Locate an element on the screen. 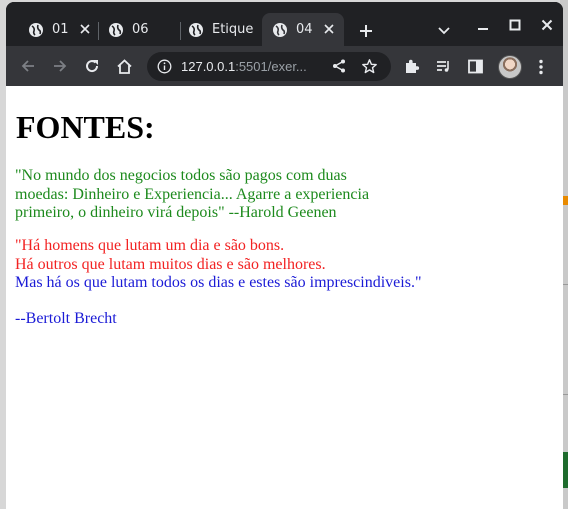  tab-title: Etique is located at coordinates (233, 29).